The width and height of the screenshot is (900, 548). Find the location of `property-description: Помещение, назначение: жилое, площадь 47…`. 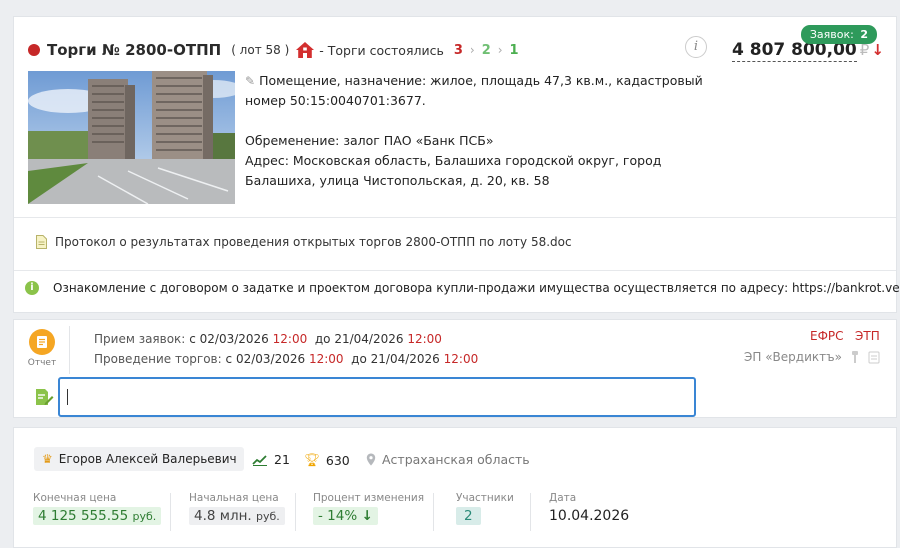

property-description: Помещение, назначение: жилое, площадь 47… is located at coordinates (474, 90).